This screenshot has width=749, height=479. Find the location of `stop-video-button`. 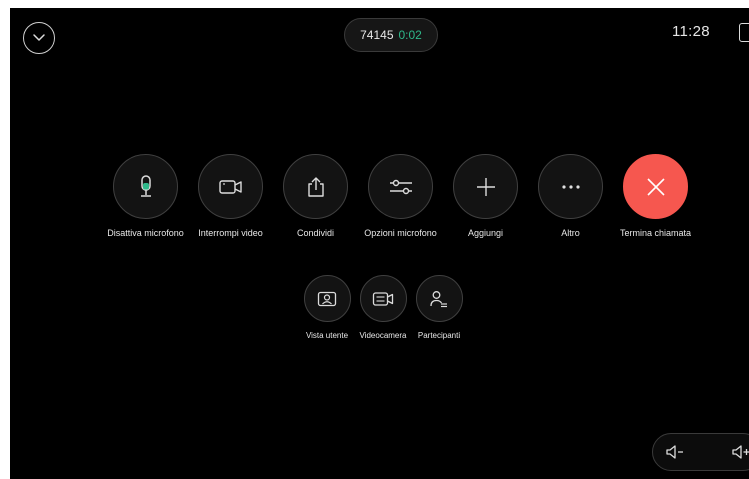

stop-video-button is located at coordinates (230, 186).